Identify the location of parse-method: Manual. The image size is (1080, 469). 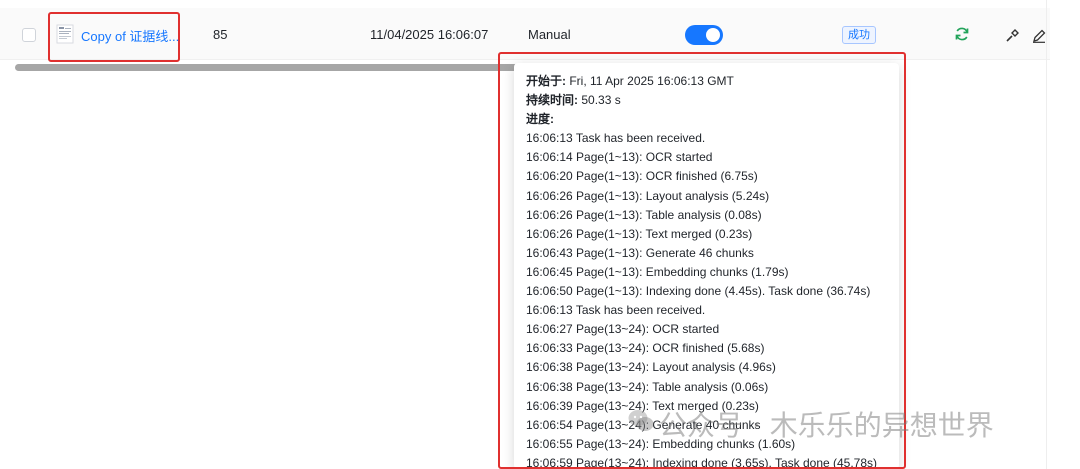
(549, 34).